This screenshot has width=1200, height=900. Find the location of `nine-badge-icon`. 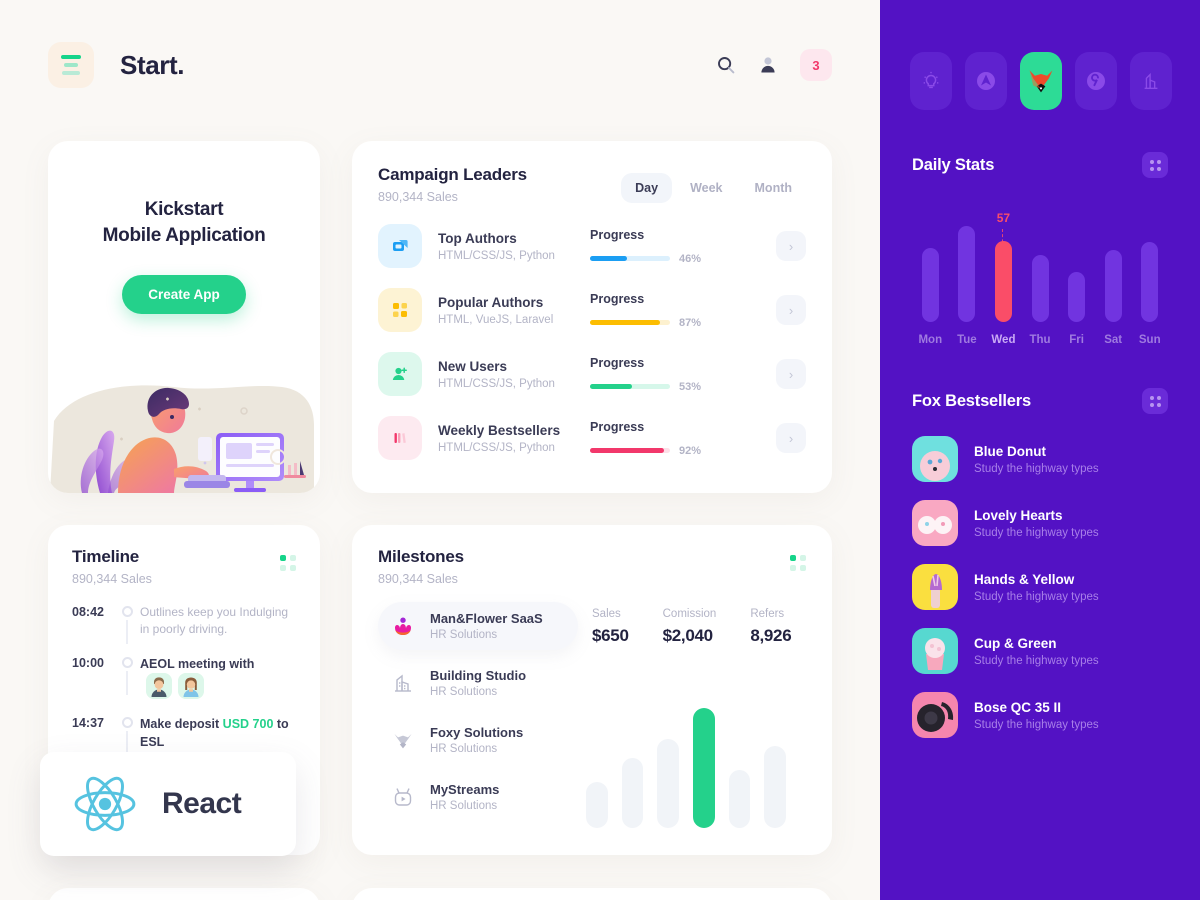

nine-badge-icon is located at coordinates (1096, 81).